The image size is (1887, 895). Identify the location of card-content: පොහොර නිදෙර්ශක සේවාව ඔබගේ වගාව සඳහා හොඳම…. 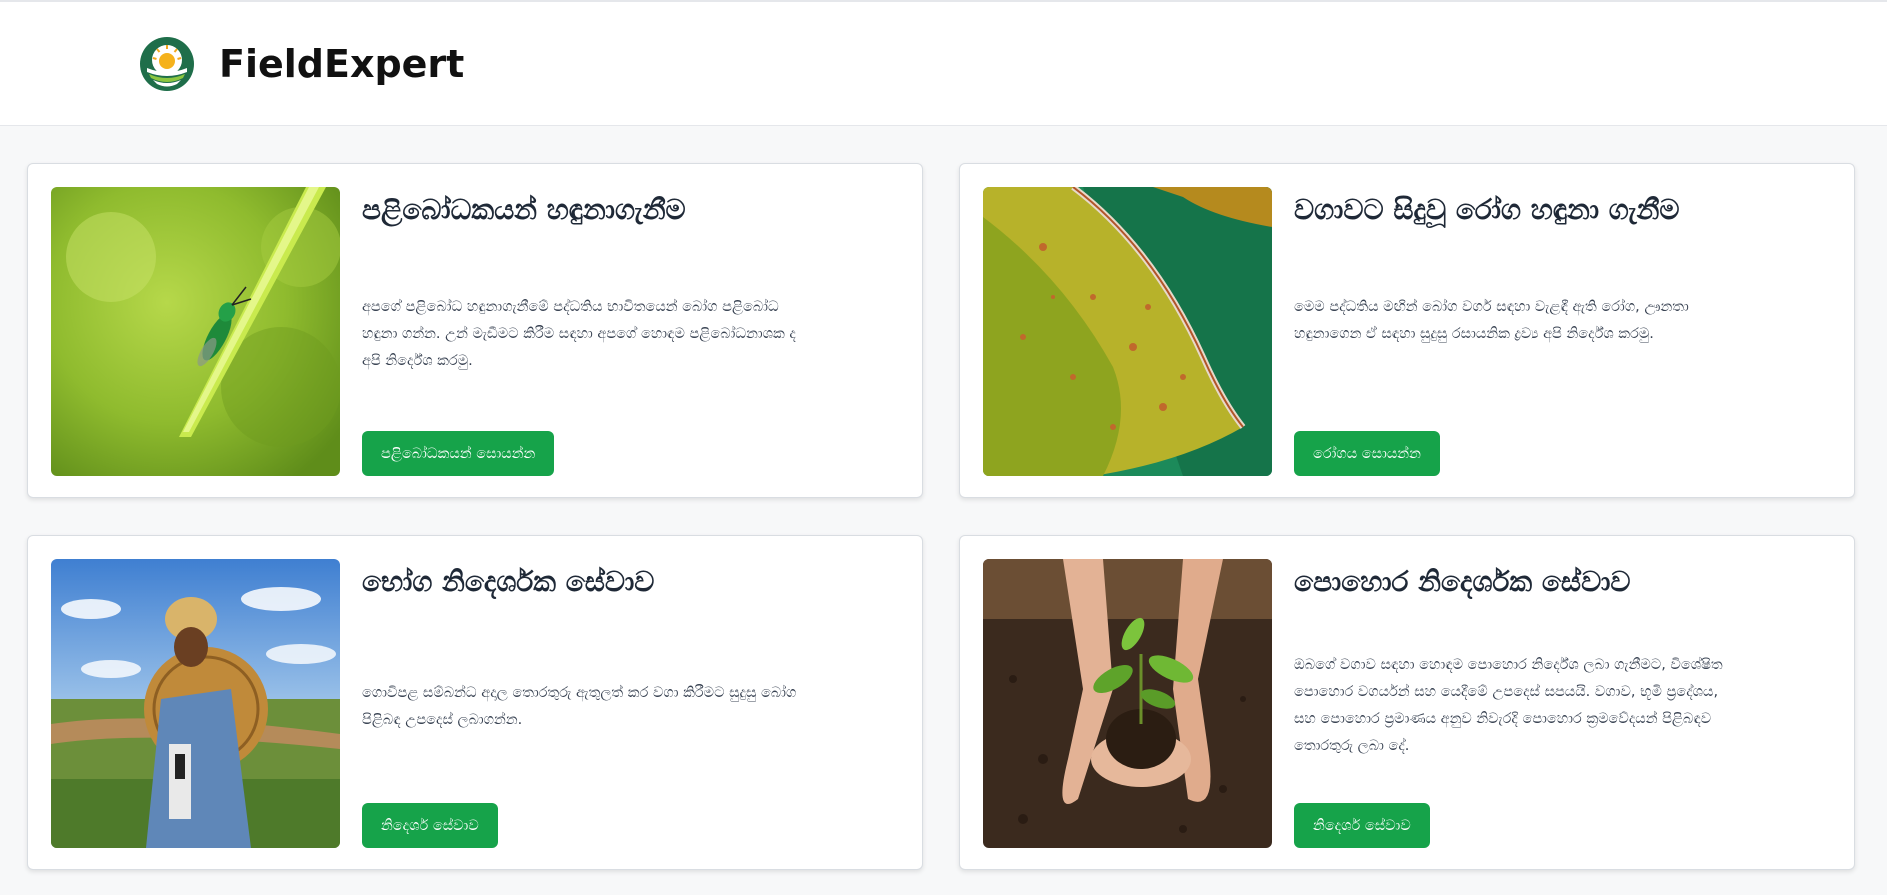
(1562, 703).